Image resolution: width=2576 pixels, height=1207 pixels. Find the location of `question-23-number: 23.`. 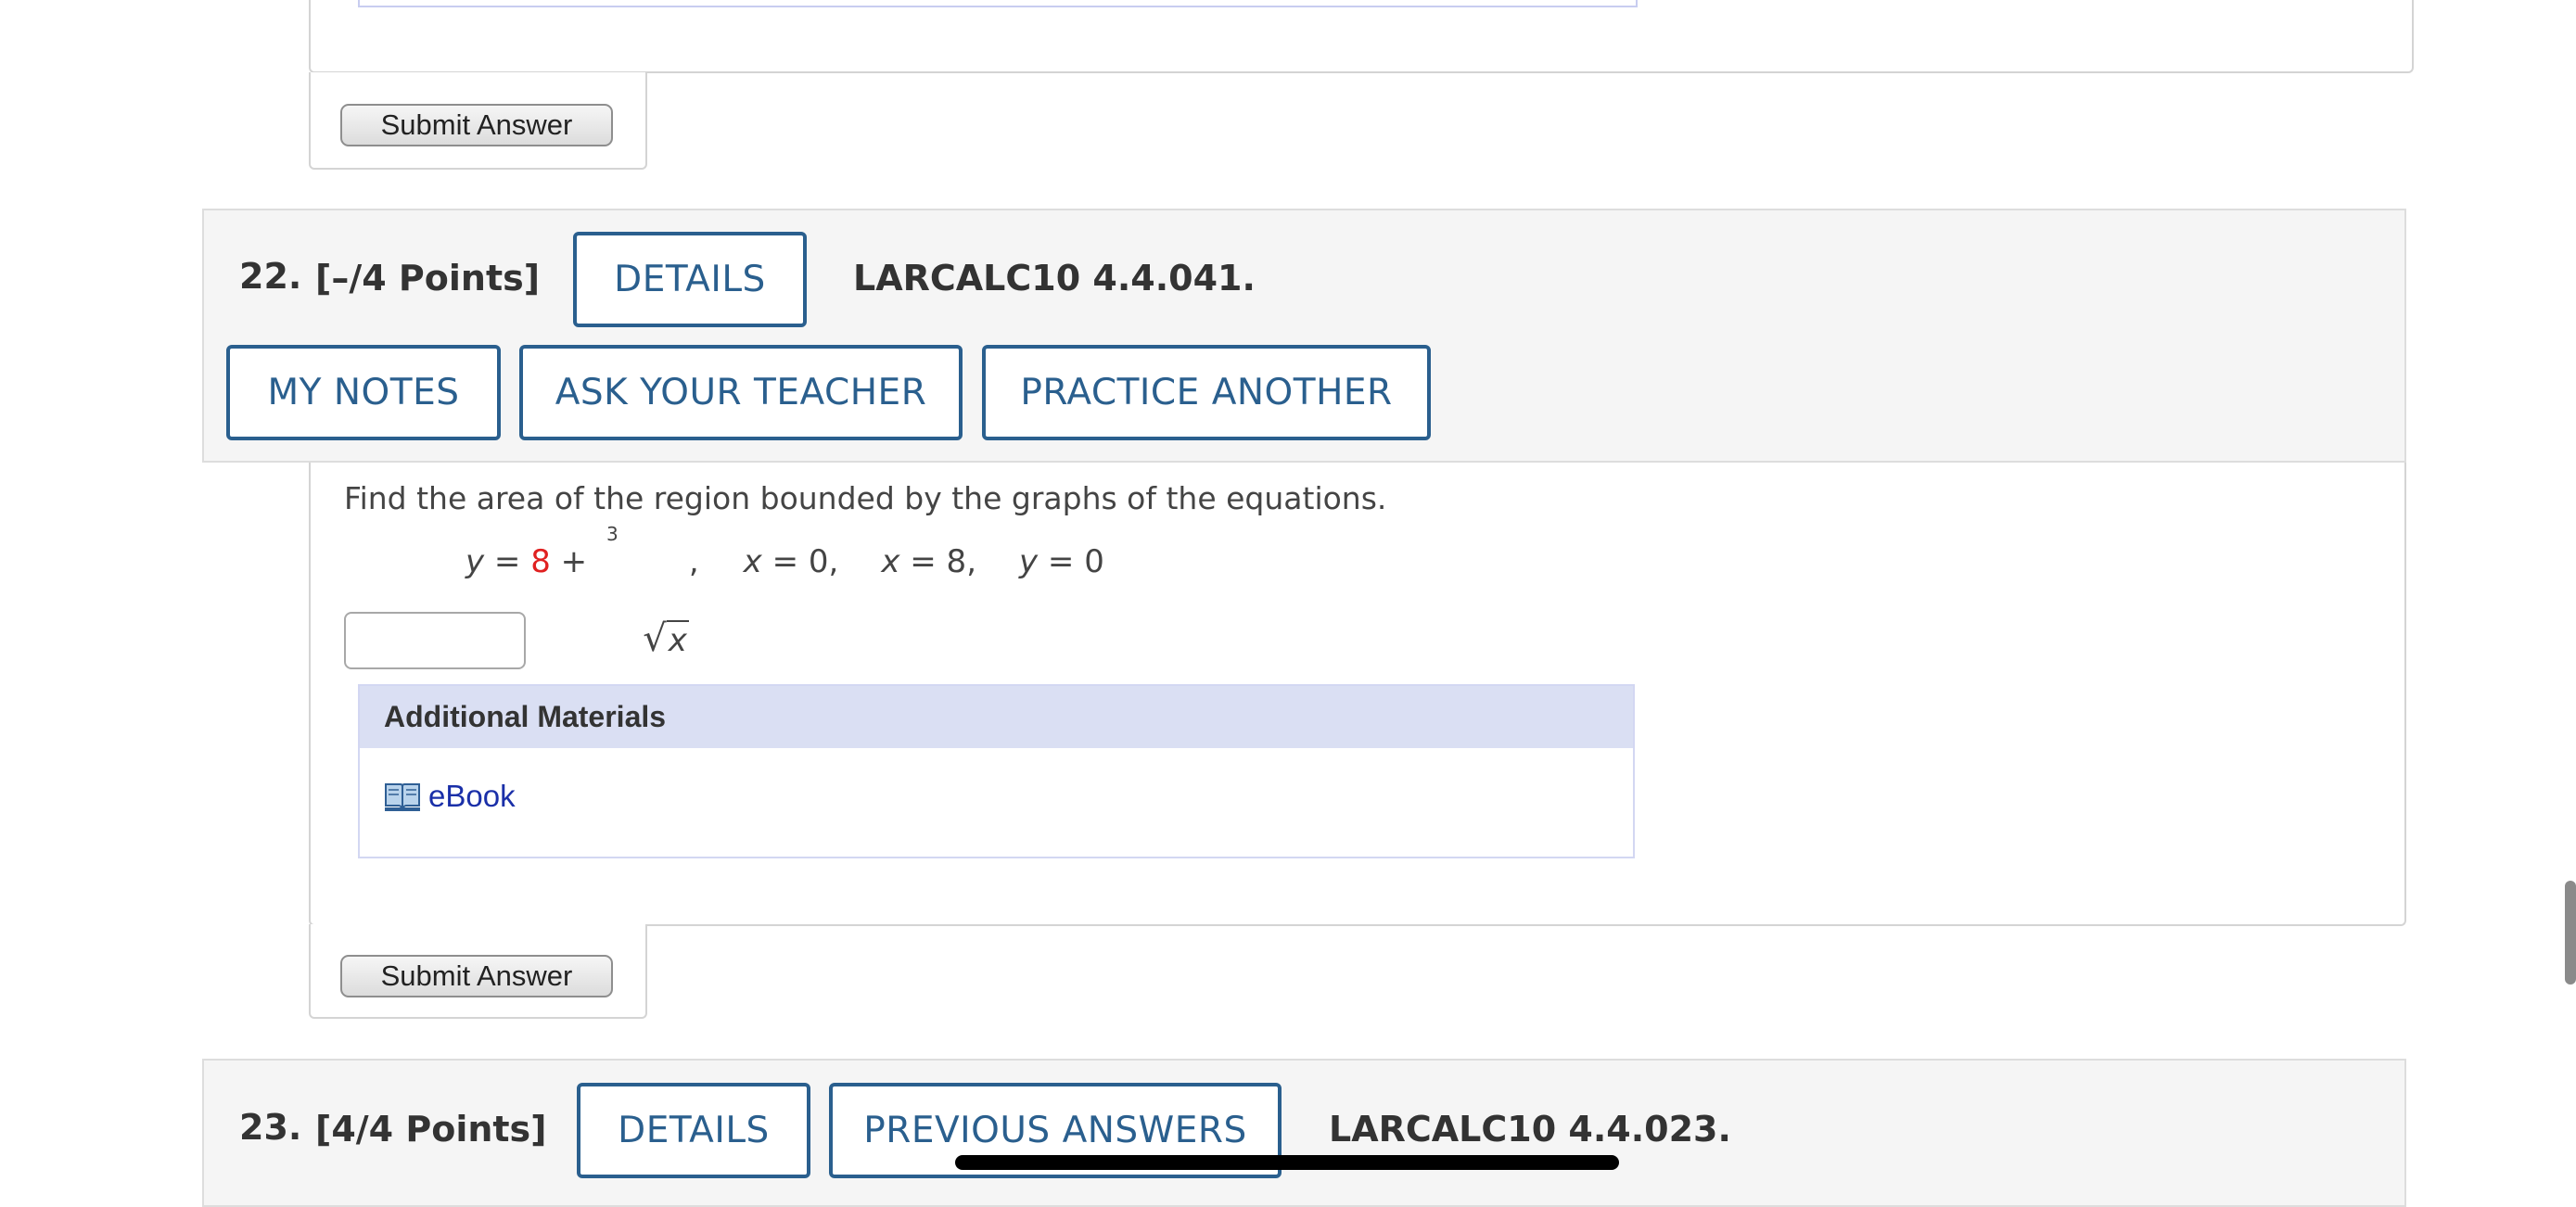

question-23-number: 23. is located at coordinates (271, 1127).